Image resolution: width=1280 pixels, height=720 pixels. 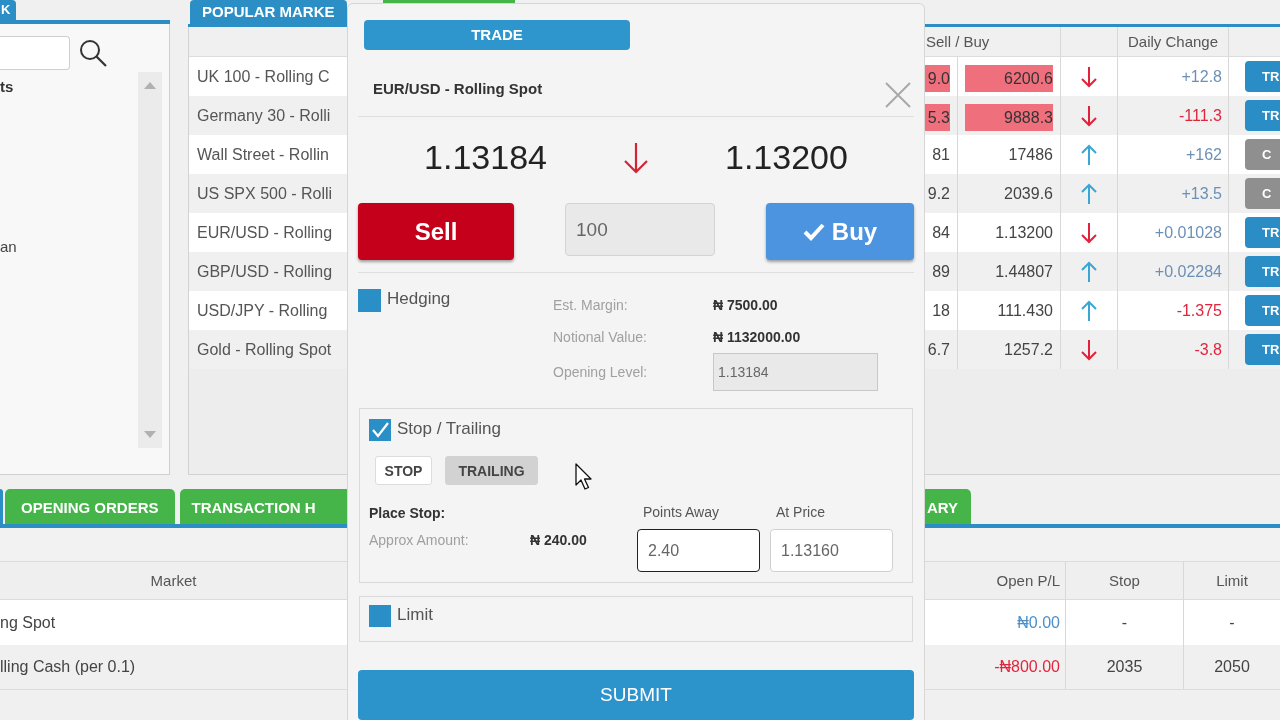 What do you see at coordinates (757, 337) in the screenshot?
I see `detail-value: ₦ 1132000.00` at bounding box center [757, 337].